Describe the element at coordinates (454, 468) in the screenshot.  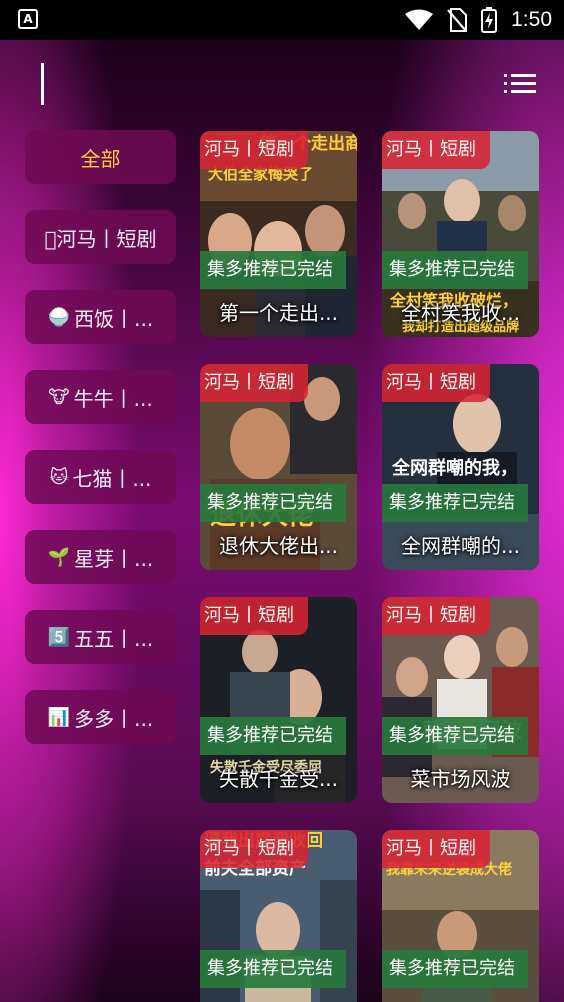
I see `svg-text: 全网群嘲的我，` at that location.